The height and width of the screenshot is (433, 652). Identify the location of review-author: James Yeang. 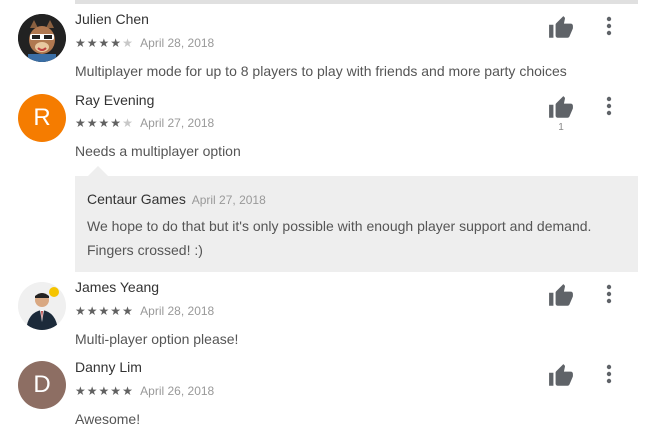
(117, 287).